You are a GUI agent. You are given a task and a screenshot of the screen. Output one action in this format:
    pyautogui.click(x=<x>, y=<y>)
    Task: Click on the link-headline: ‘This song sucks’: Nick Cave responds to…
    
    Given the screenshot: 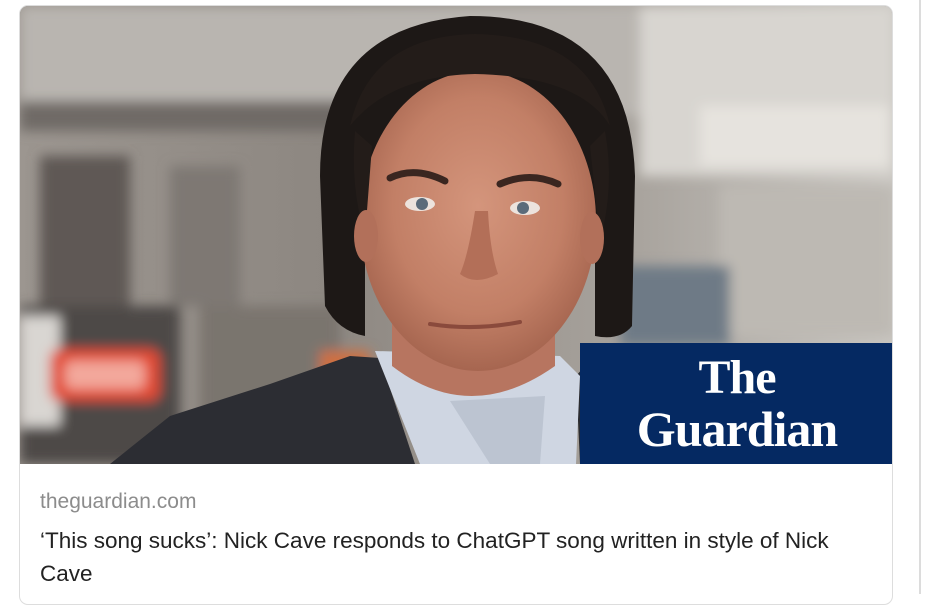 What is the action you would take?
    pyautogui.click(x=455, y=557)
    